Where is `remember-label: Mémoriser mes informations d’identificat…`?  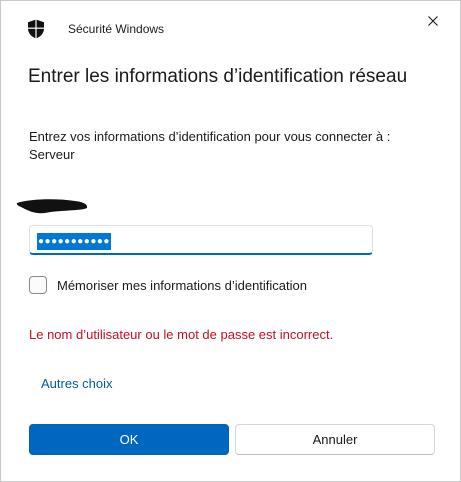
remember-label: Mémoriser mes informations d’identificat… is located at coordinates (182, 285).